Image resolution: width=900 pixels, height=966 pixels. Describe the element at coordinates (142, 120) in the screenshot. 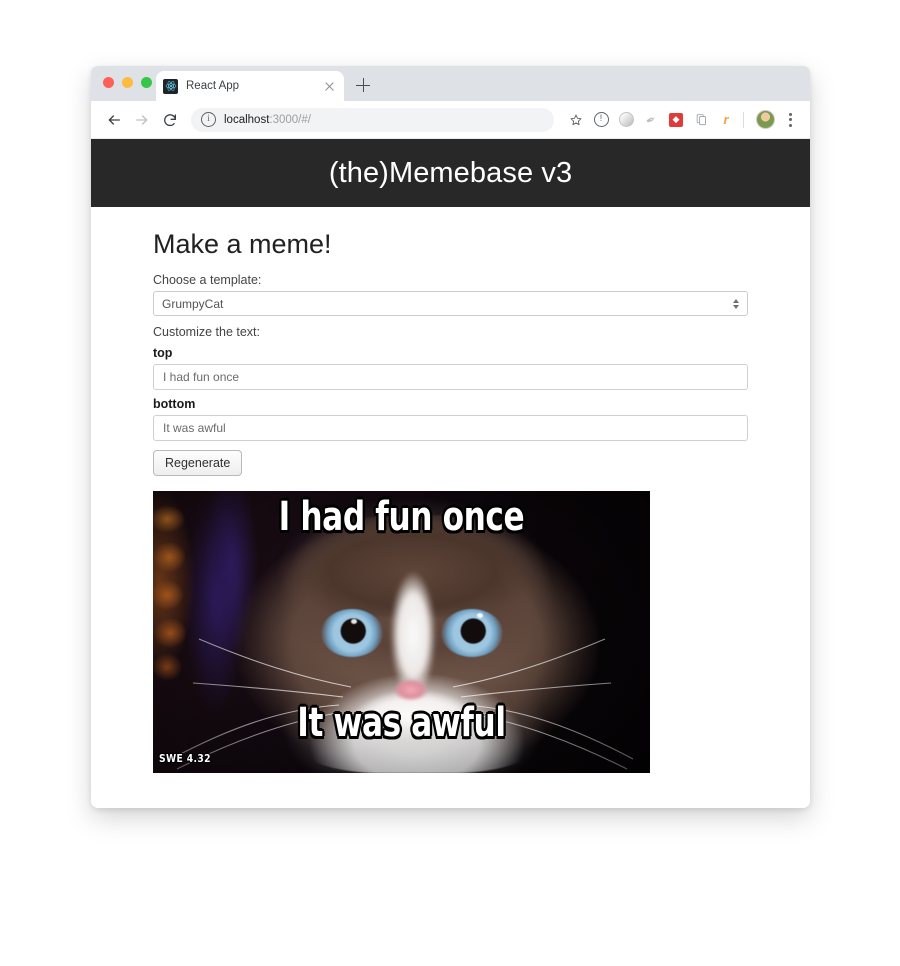

I see `arrow-right-icon` at that location.